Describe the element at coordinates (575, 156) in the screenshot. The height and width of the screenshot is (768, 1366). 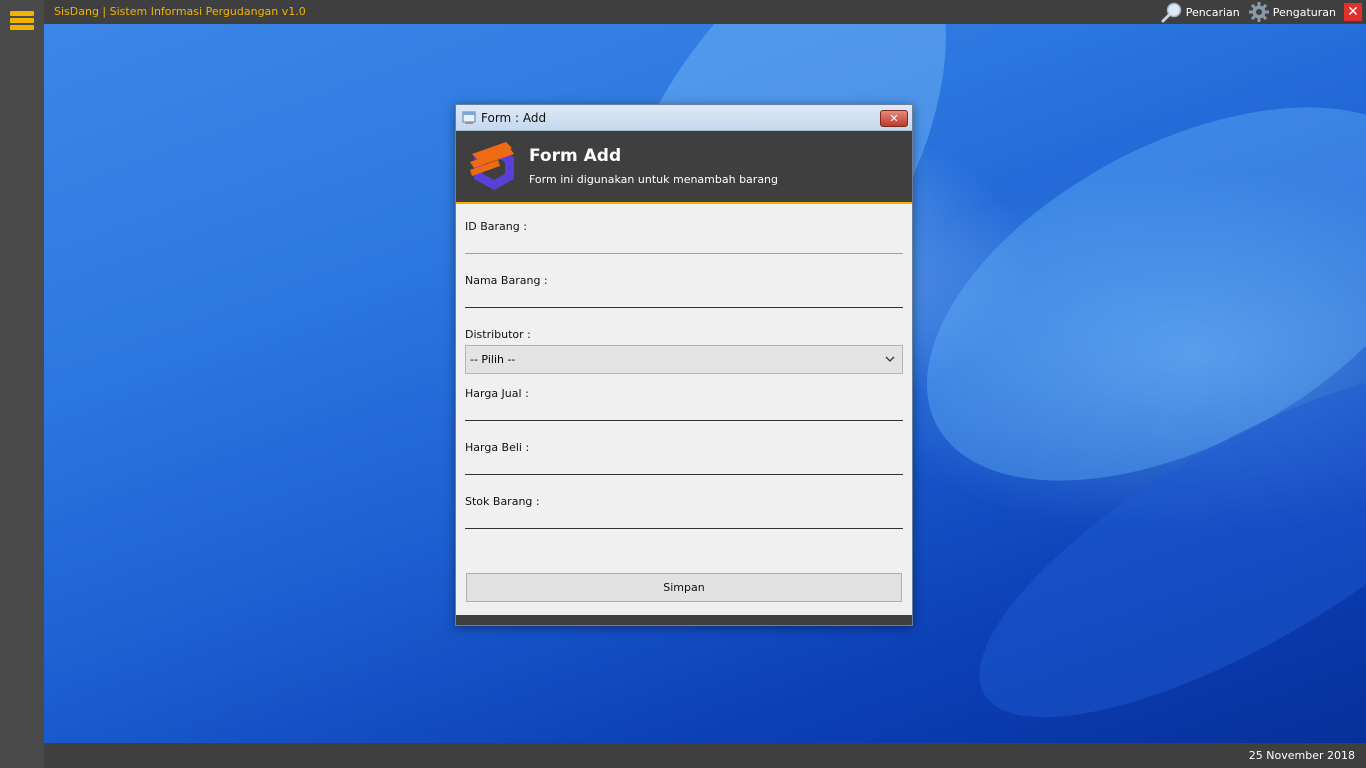
I see `header-title: Form Add` at that location.